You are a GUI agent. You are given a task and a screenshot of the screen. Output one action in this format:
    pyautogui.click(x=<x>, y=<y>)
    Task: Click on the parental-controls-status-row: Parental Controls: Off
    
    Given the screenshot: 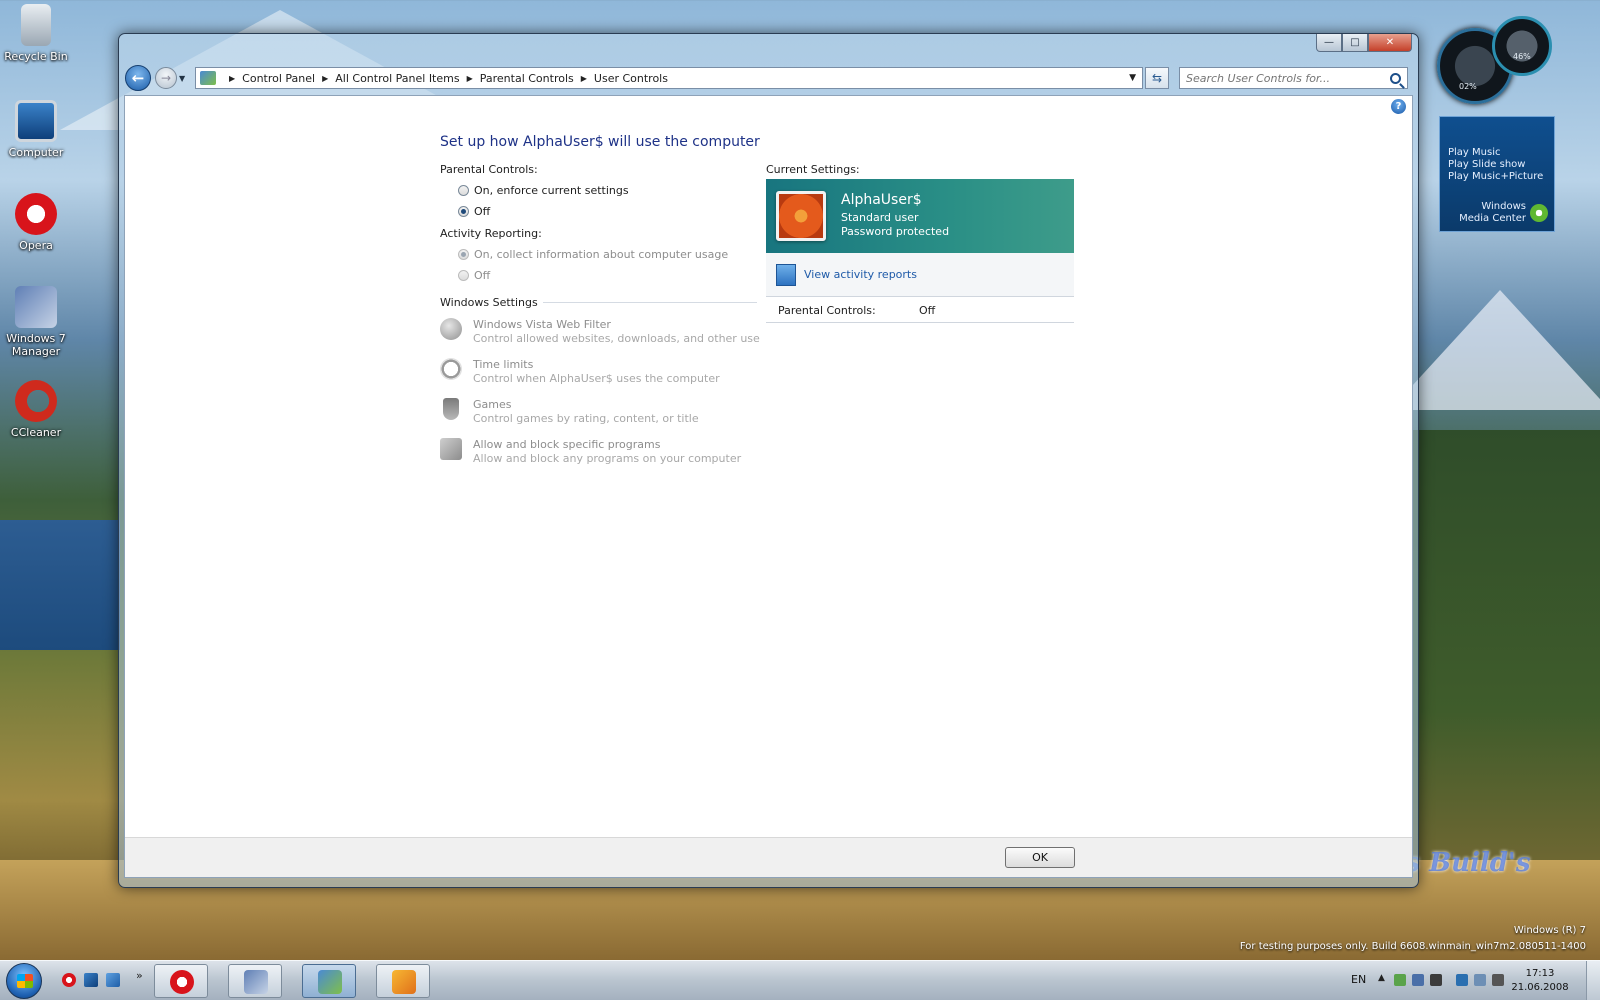 What is the action you would take?
    pyautogui.click(x=920, y=310)
    